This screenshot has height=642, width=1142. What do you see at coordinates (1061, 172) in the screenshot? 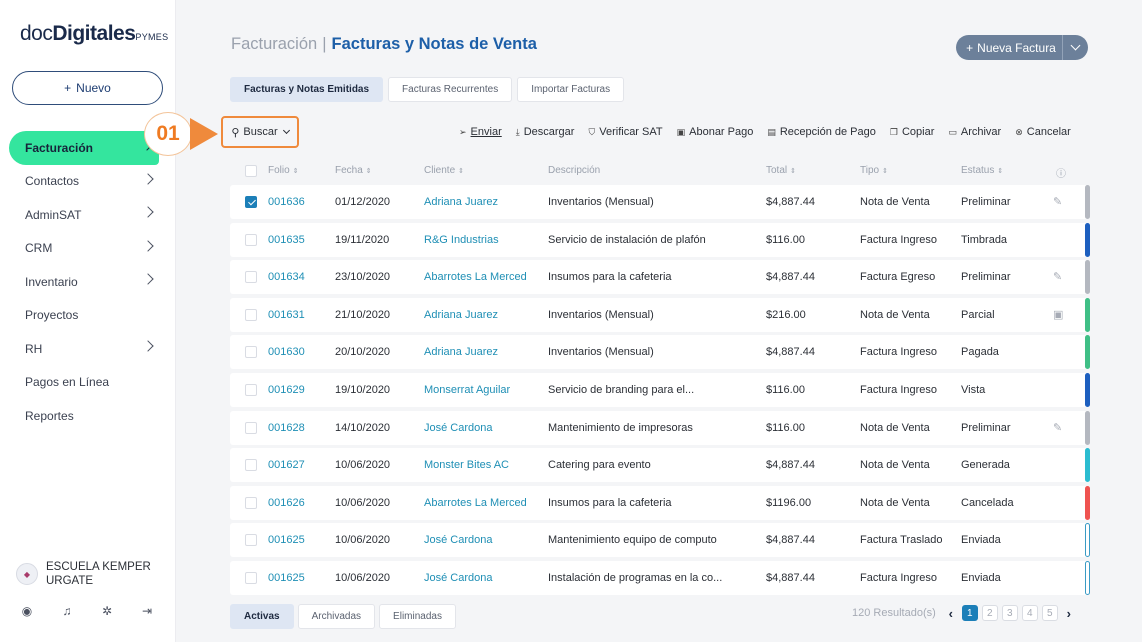
I see `info-icon: ⓘ` at bounding box center [1061, 172].